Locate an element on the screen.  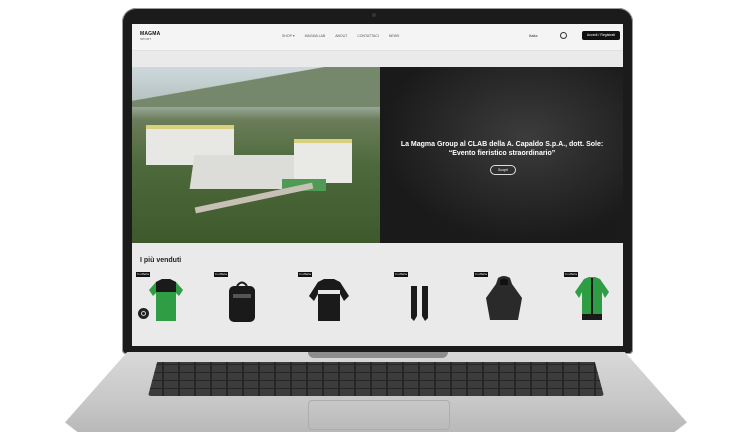
green-jersey-icon is located at coordinates (166, 300).